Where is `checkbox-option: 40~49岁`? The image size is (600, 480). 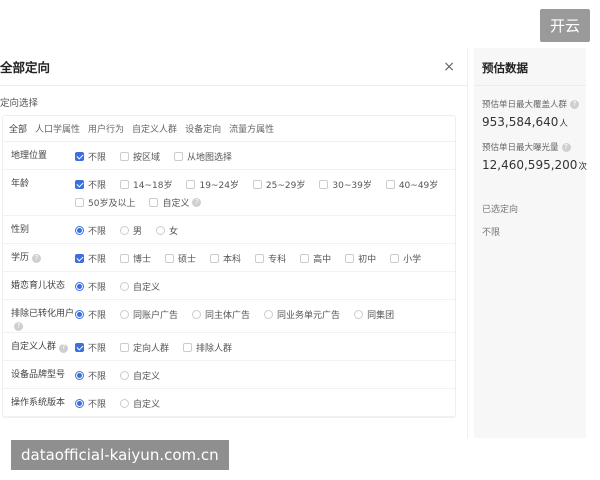
checkbox-option: 40~49岁 is located at coordinates (411, 184).